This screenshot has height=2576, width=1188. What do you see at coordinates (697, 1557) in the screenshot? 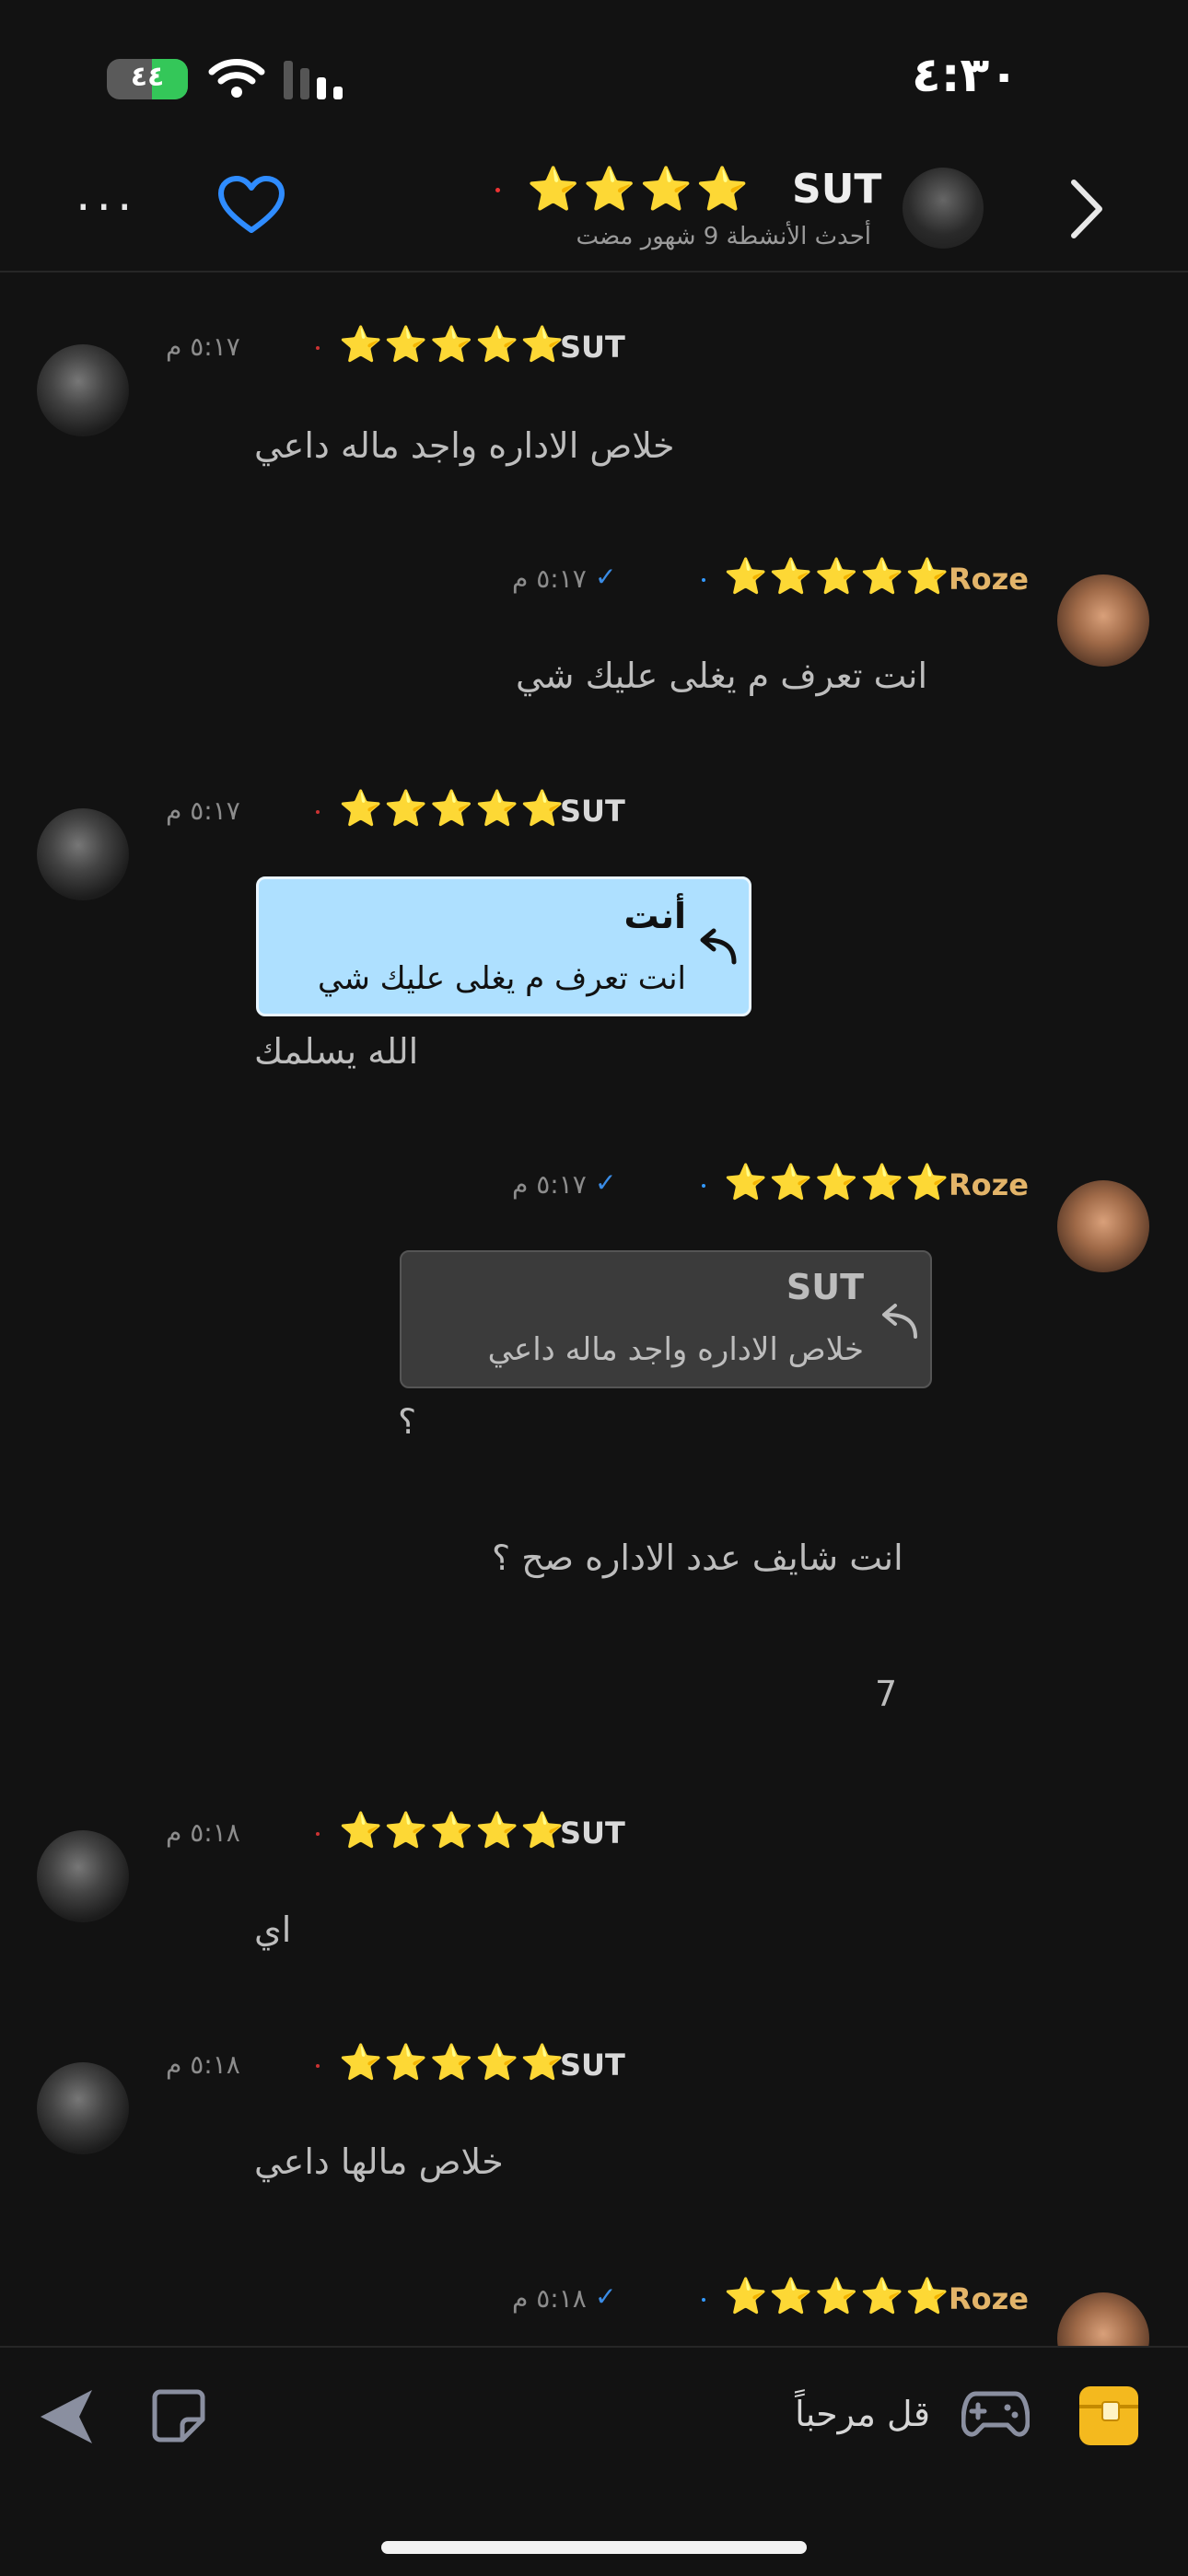
I see `message-text: انت شايف عدد الاداره صح ؟` at bounding box center [697, 1557].